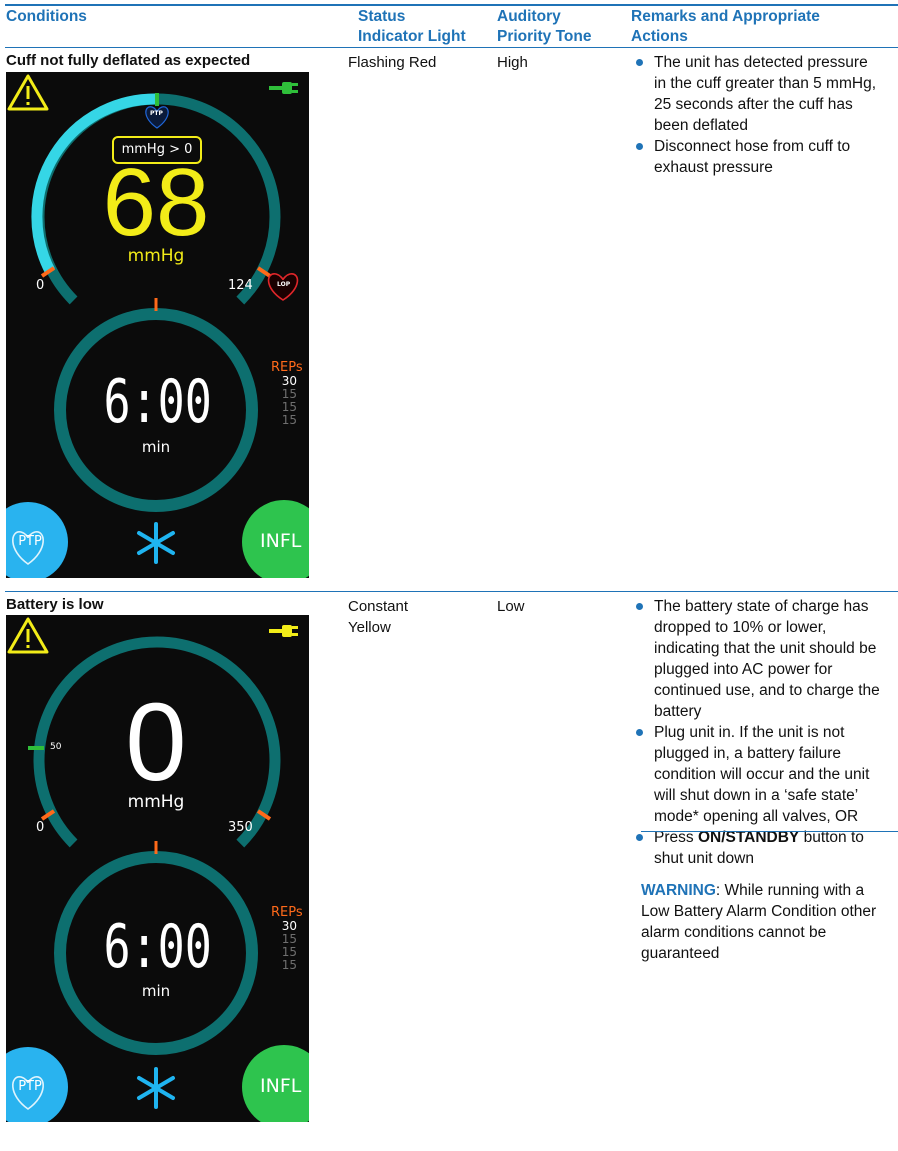 The image size is (898, 1151). I want to click on warning-label: WARNING, so click(678, 890).